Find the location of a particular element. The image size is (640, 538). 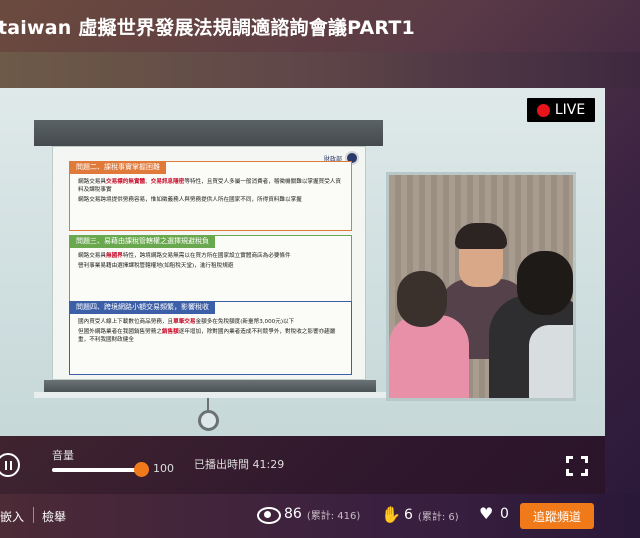

played-time: 已播出時間 41:29 is located at coordinates (239, 464).